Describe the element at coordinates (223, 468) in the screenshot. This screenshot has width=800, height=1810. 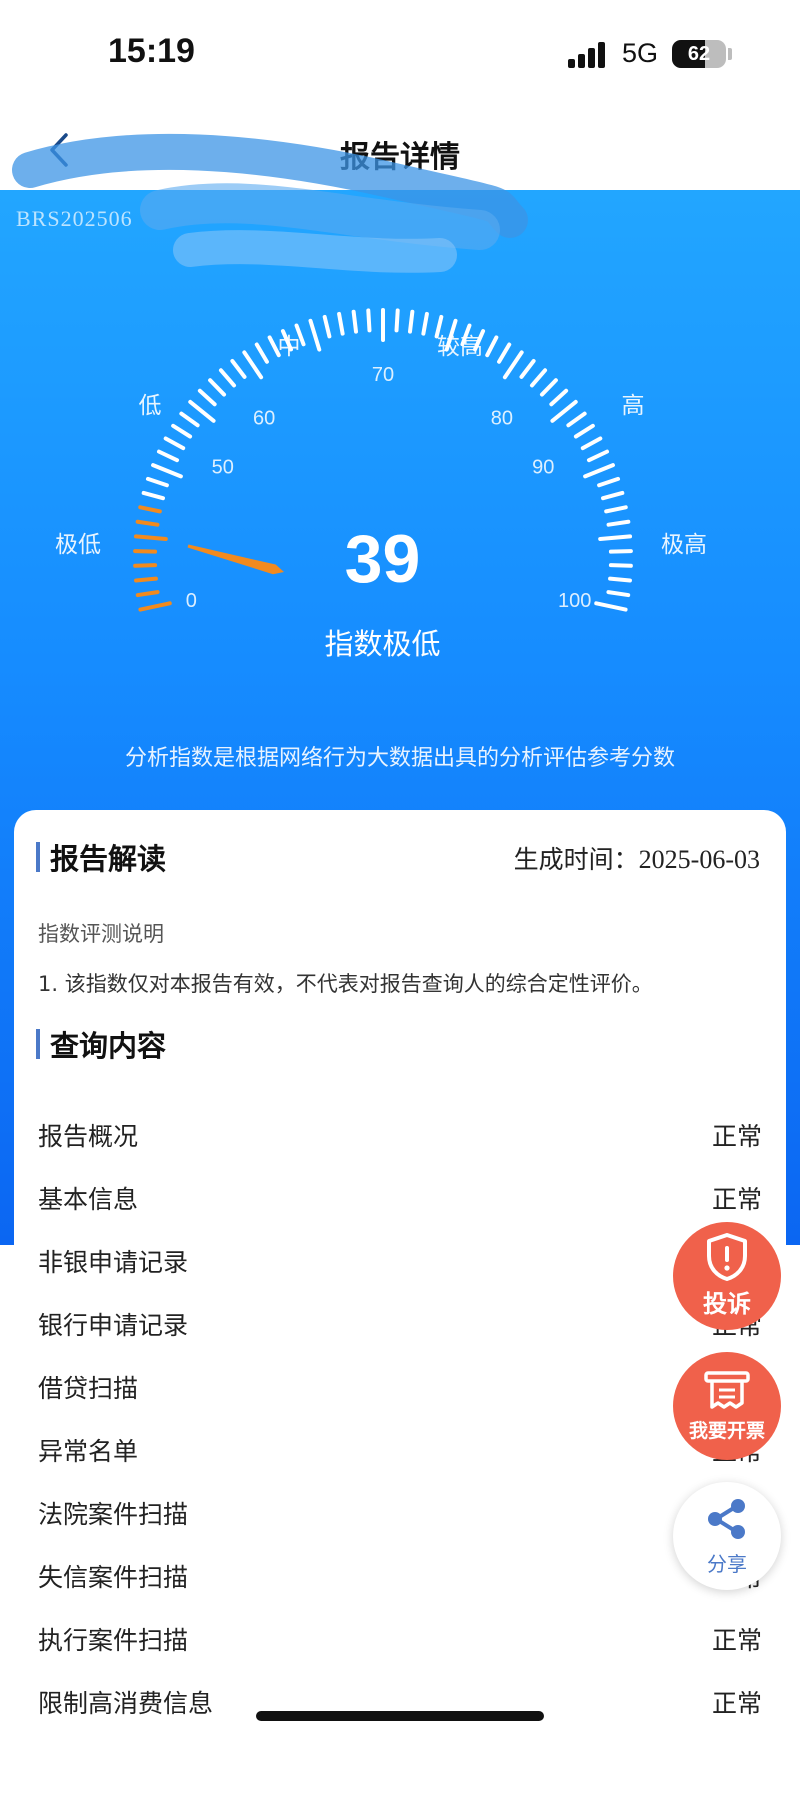
I see `gauge-tick-label: 50` at that location.